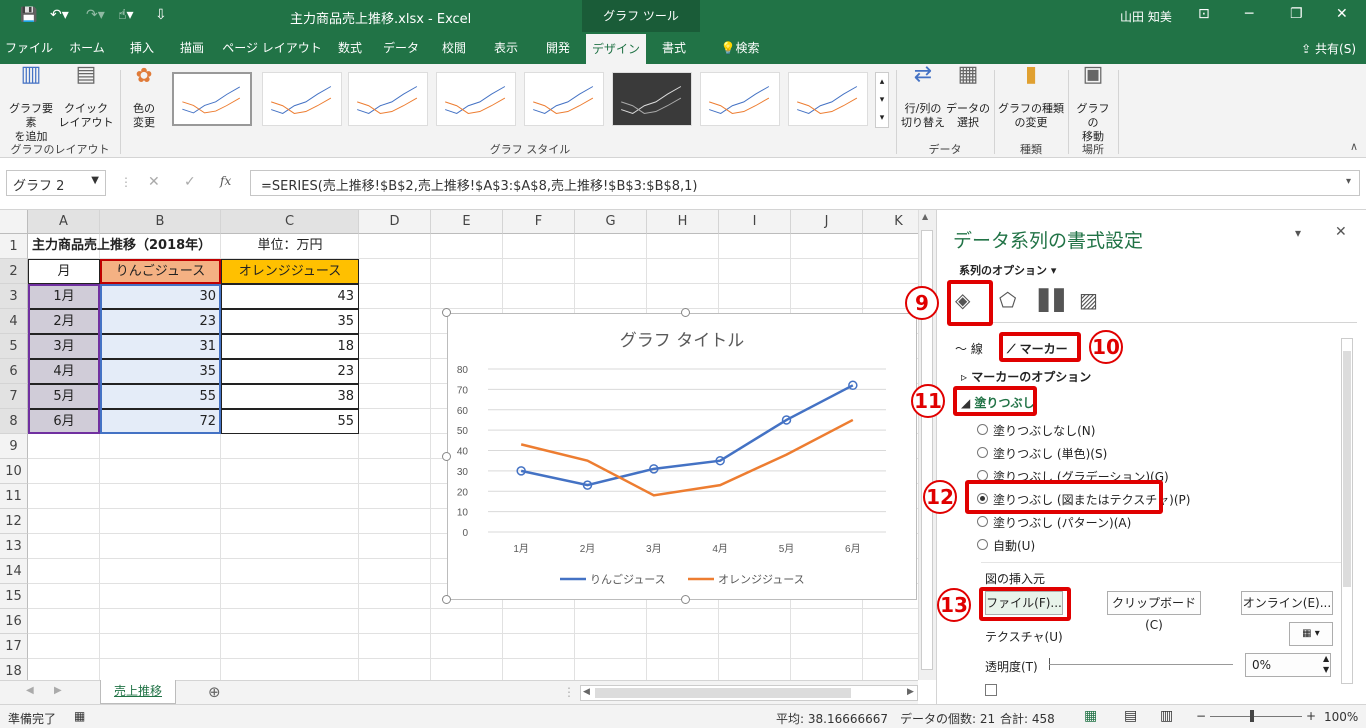  What do you see at coordinates (350, 48) in the screenshot?
I see `tab-formulas: 数式` at bounding box center [350, 48].